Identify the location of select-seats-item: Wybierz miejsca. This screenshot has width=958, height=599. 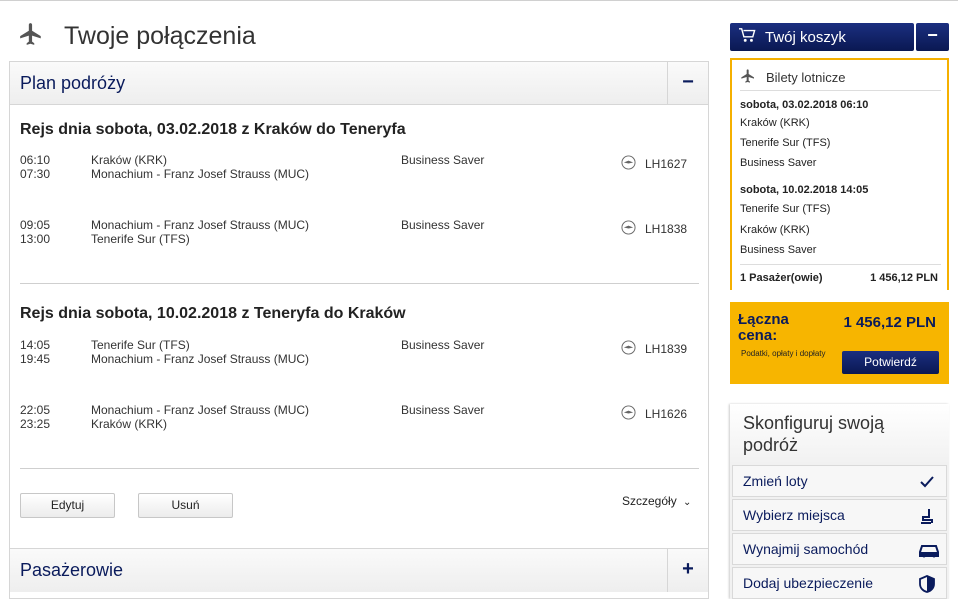
(839, 515).